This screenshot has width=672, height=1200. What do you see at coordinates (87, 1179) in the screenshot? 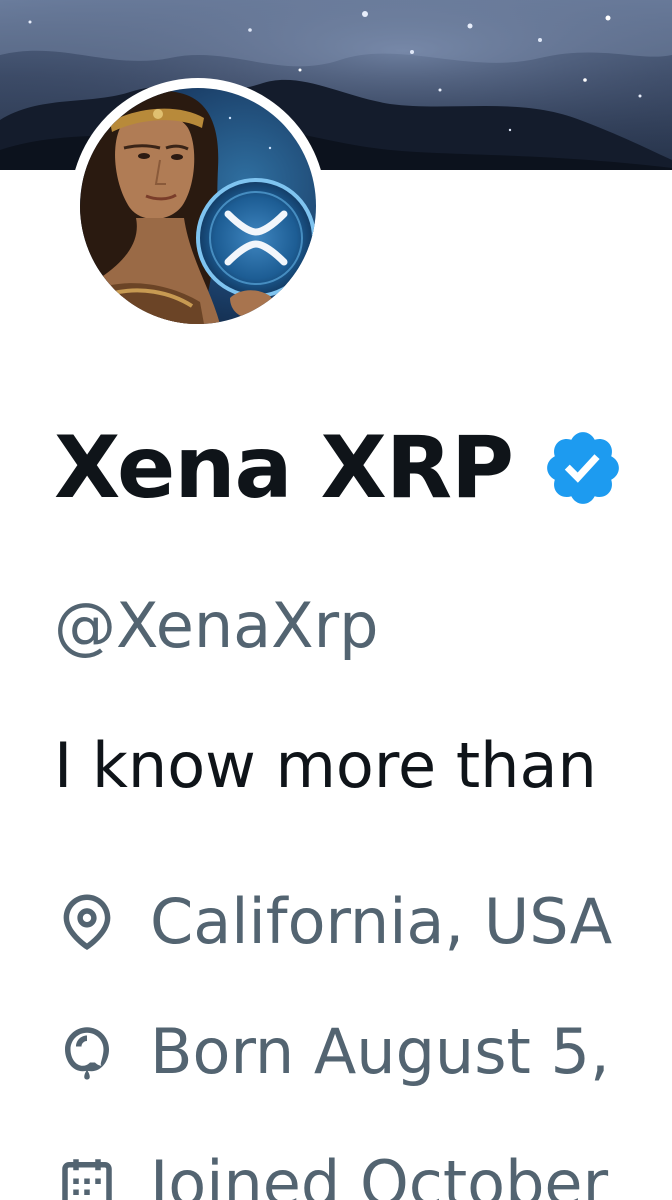
I see `calendar-icon` at bounding box center [87, 1179].